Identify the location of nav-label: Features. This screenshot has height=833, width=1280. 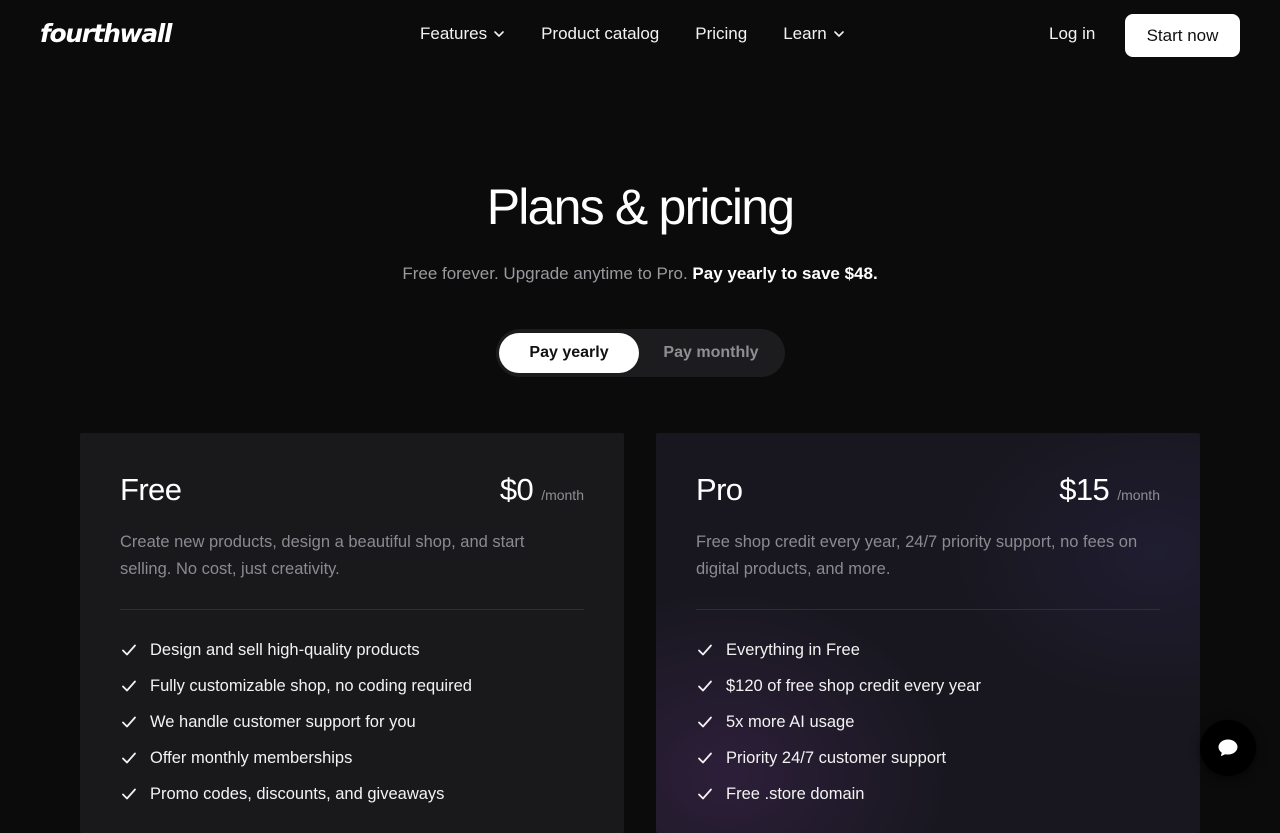
(454, 33).